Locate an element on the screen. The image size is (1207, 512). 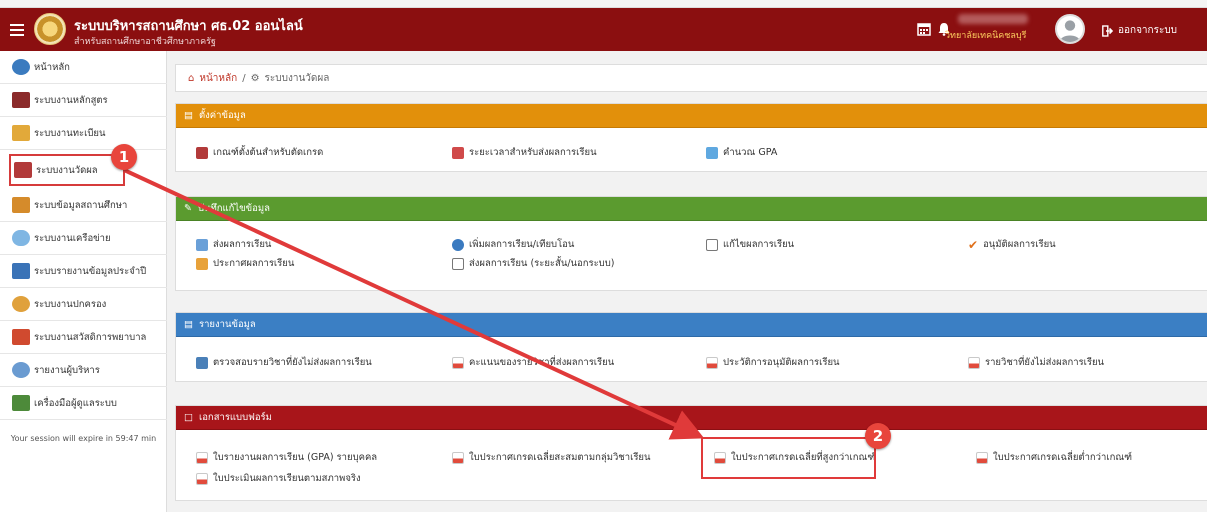
link-edit-grades: แก้ไขผลการเรียน is located at coordinates (750, 244).